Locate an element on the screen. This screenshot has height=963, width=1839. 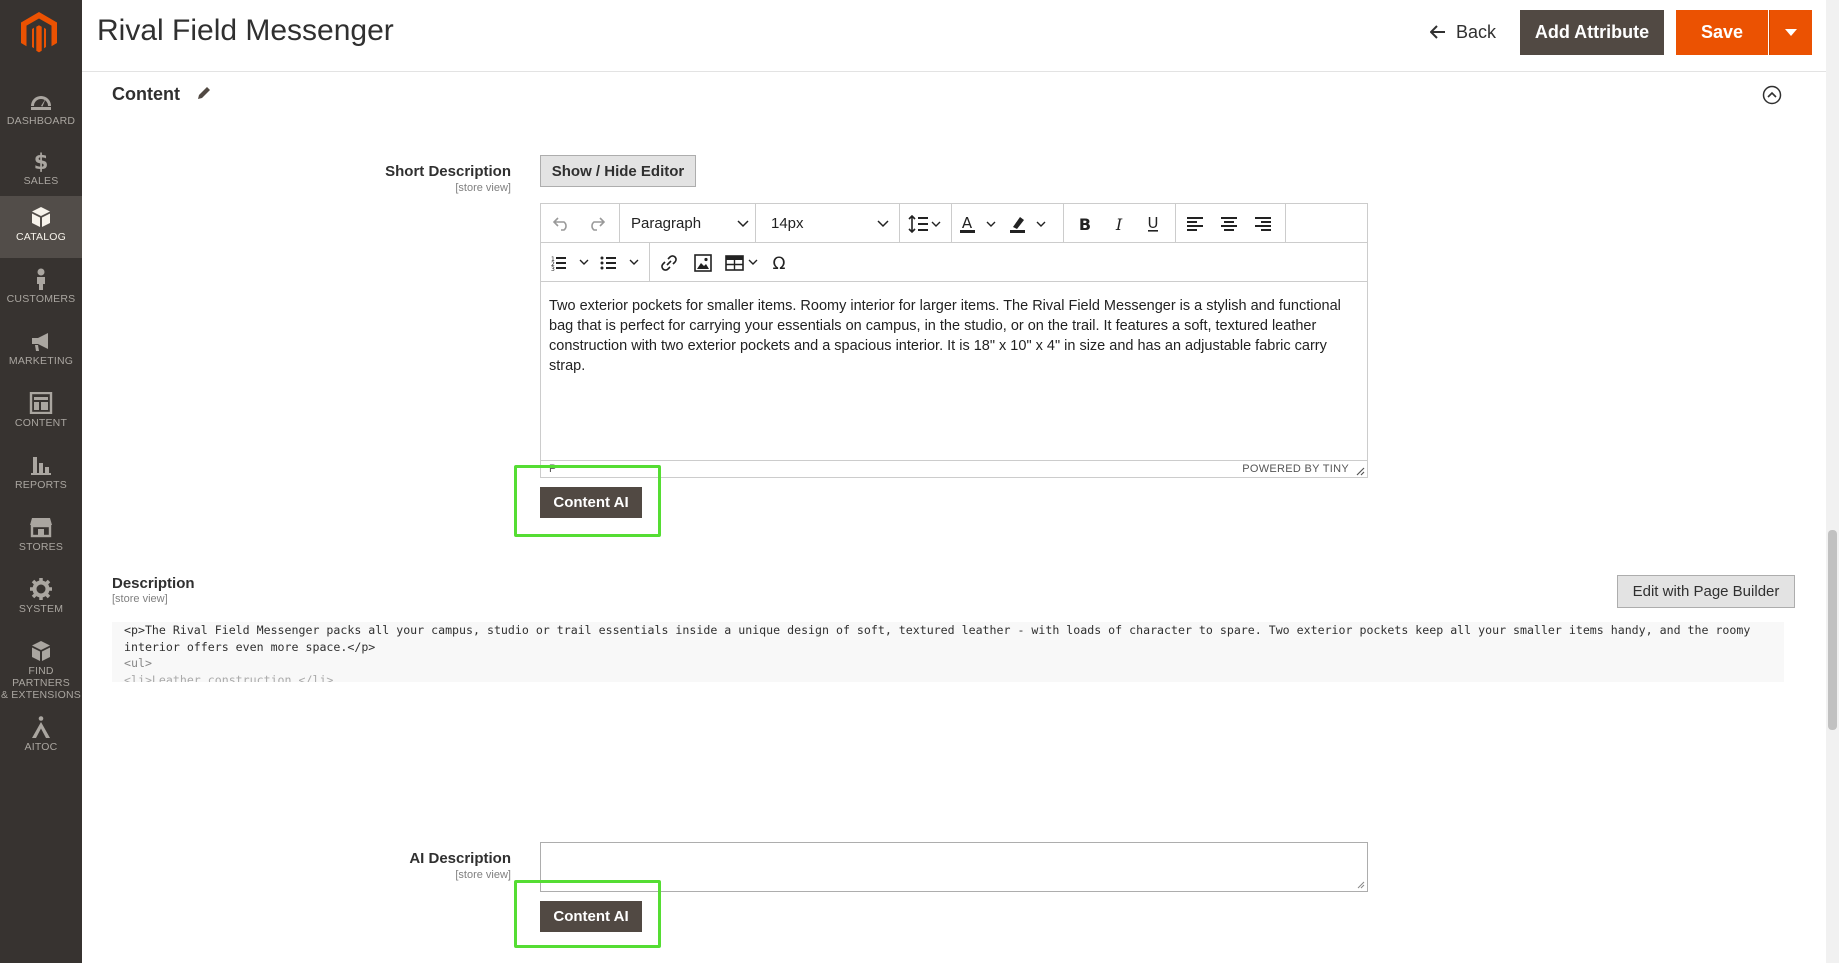
back-button: Back is located at coordinates (1463, 32).